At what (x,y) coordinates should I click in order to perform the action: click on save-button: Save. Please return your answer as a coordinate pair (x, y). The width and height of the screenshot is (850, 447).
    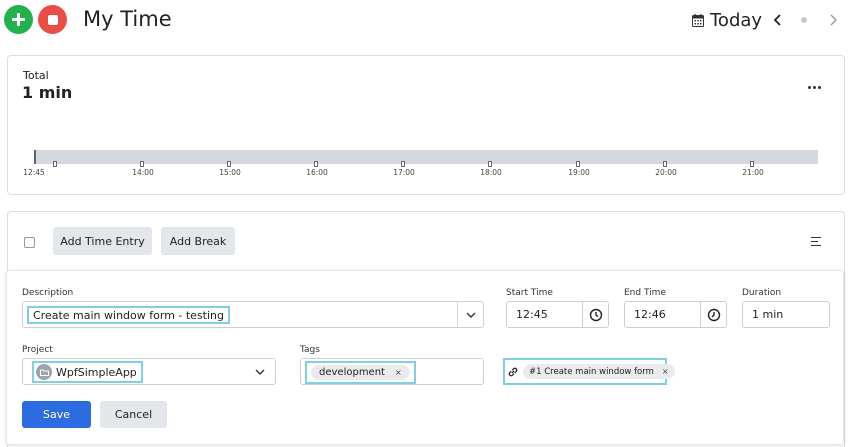
    Looking at the image, I should click on (56, 414).